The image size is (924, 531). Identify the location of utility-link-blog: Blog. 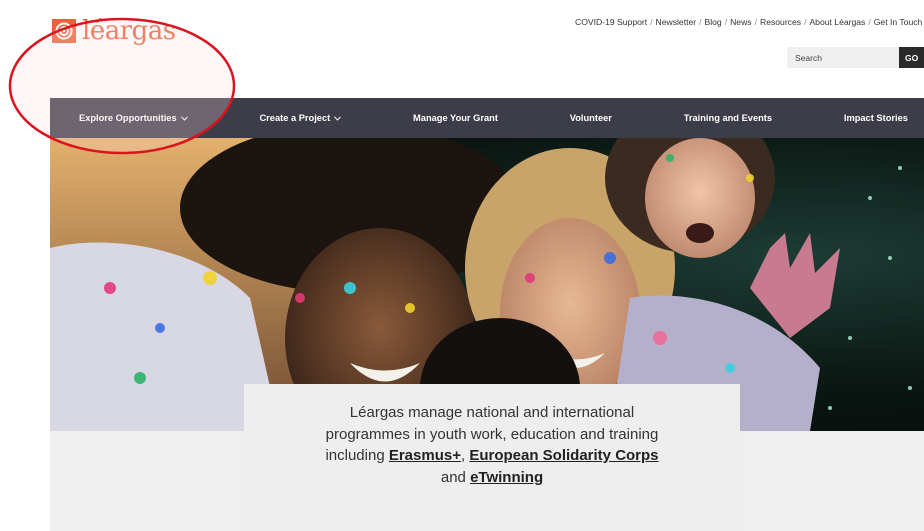
(713, 22).